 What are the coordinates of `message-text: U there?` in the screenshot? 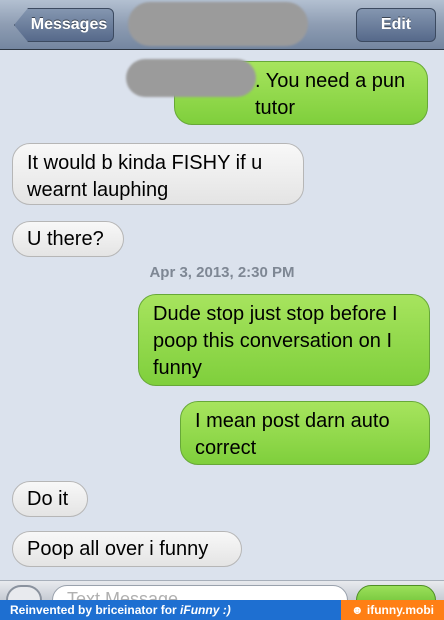 It's located at (65, 239).